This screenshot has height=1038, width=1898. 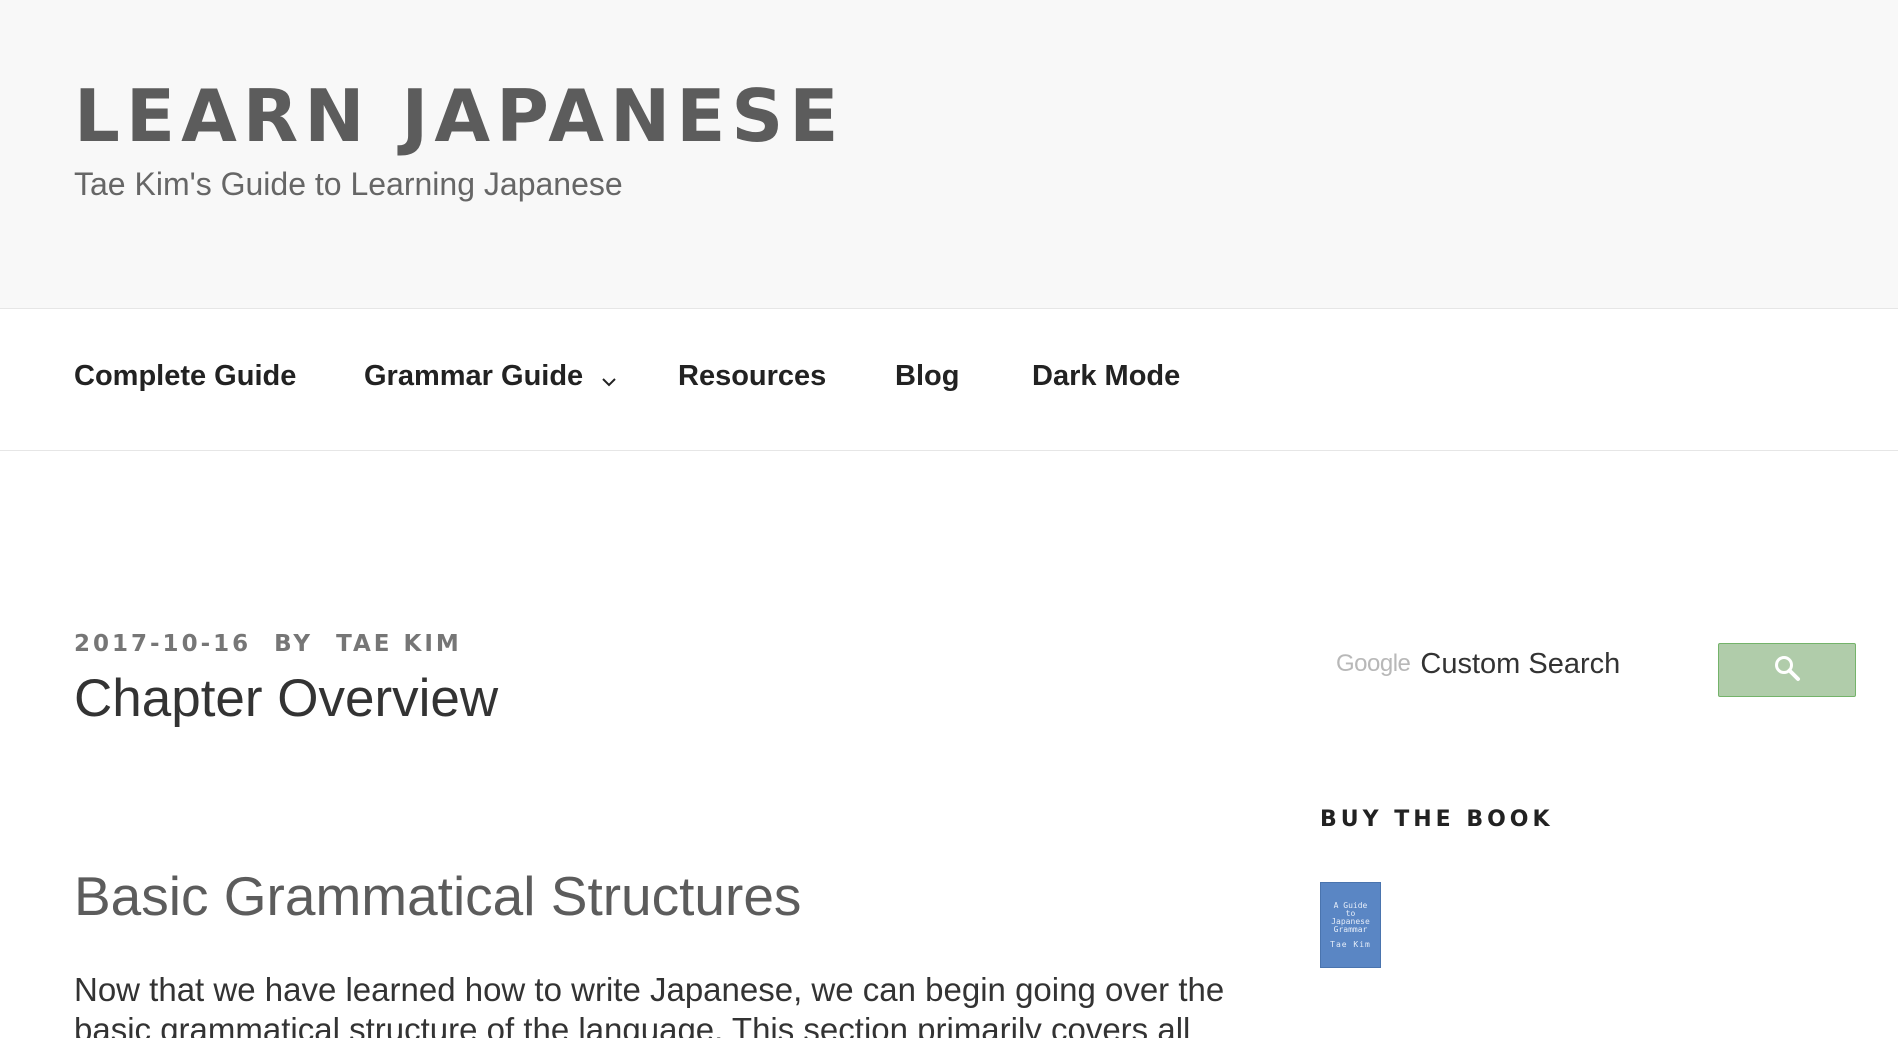 I want to click on byline-by: BY, so click(x=294, y=644).